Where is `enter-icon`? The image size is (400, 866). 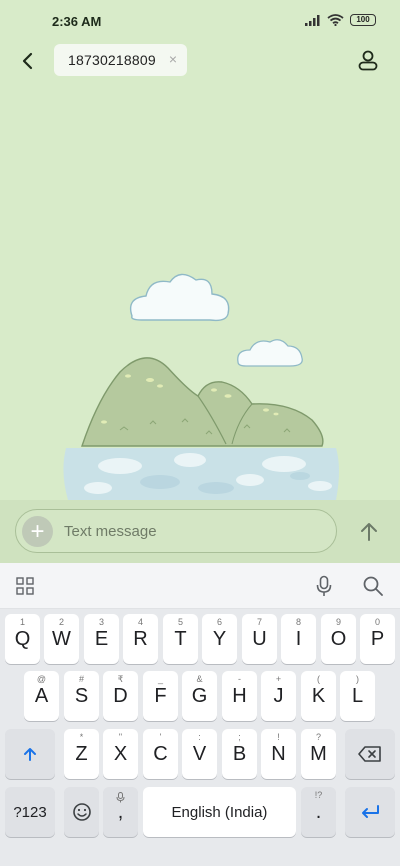
enter-icon is located at coordinates (370, 811).